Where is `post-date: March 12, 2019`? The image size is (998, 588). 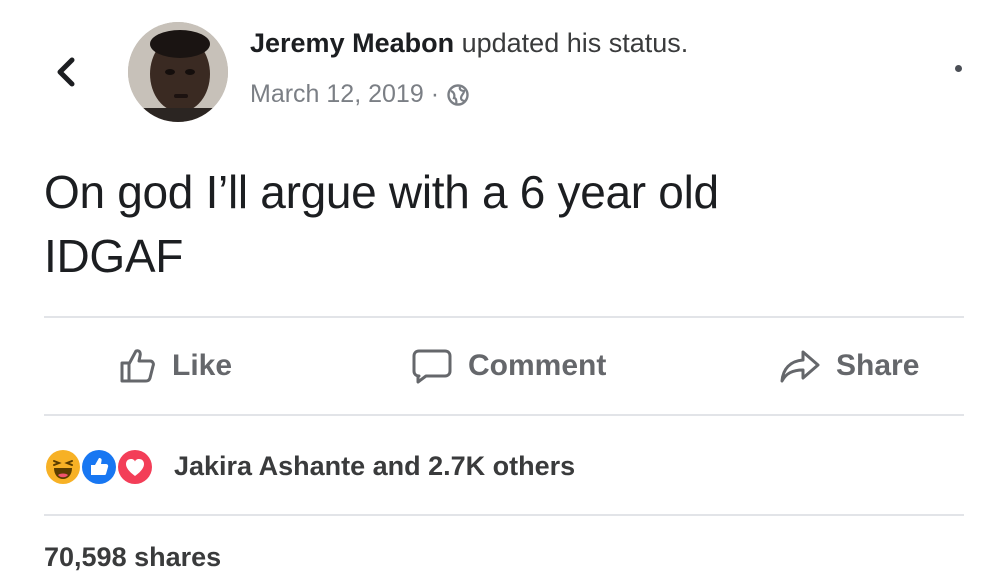 post-date: March 12, 2019 is located at coordinates (337, 94).